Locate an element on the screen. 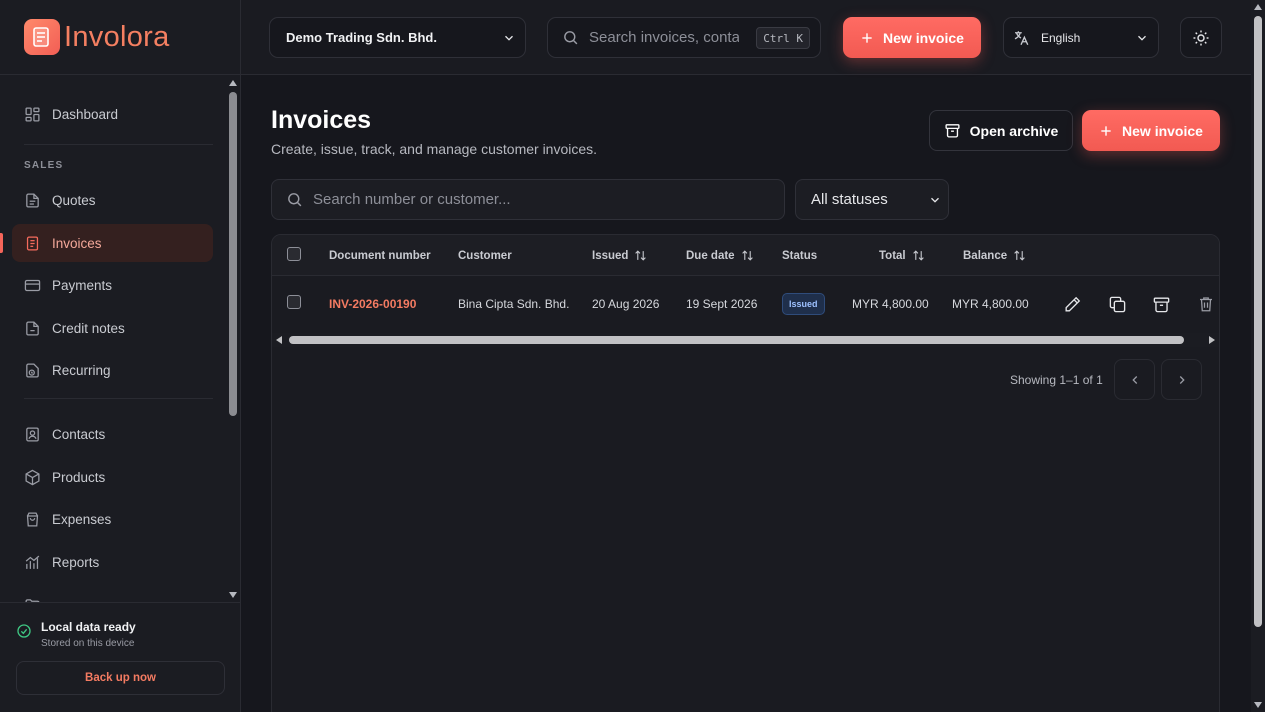 Image resolution: width=1265 pixels, height=712 pixels. column-label: Customer is located at coordinates (485, 255).